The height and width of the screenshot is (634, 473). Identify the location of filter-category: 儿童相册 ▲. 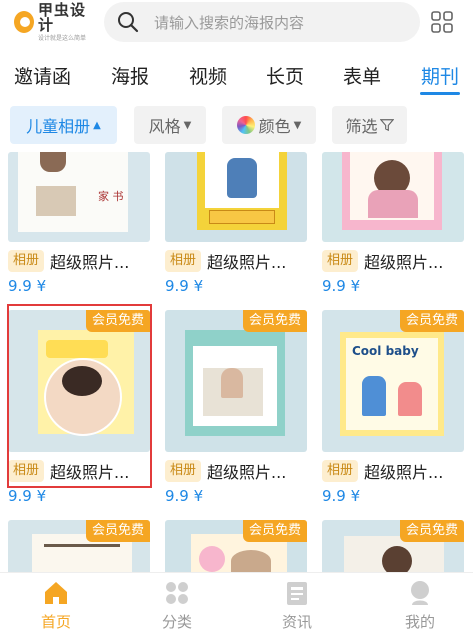
(63, 125).